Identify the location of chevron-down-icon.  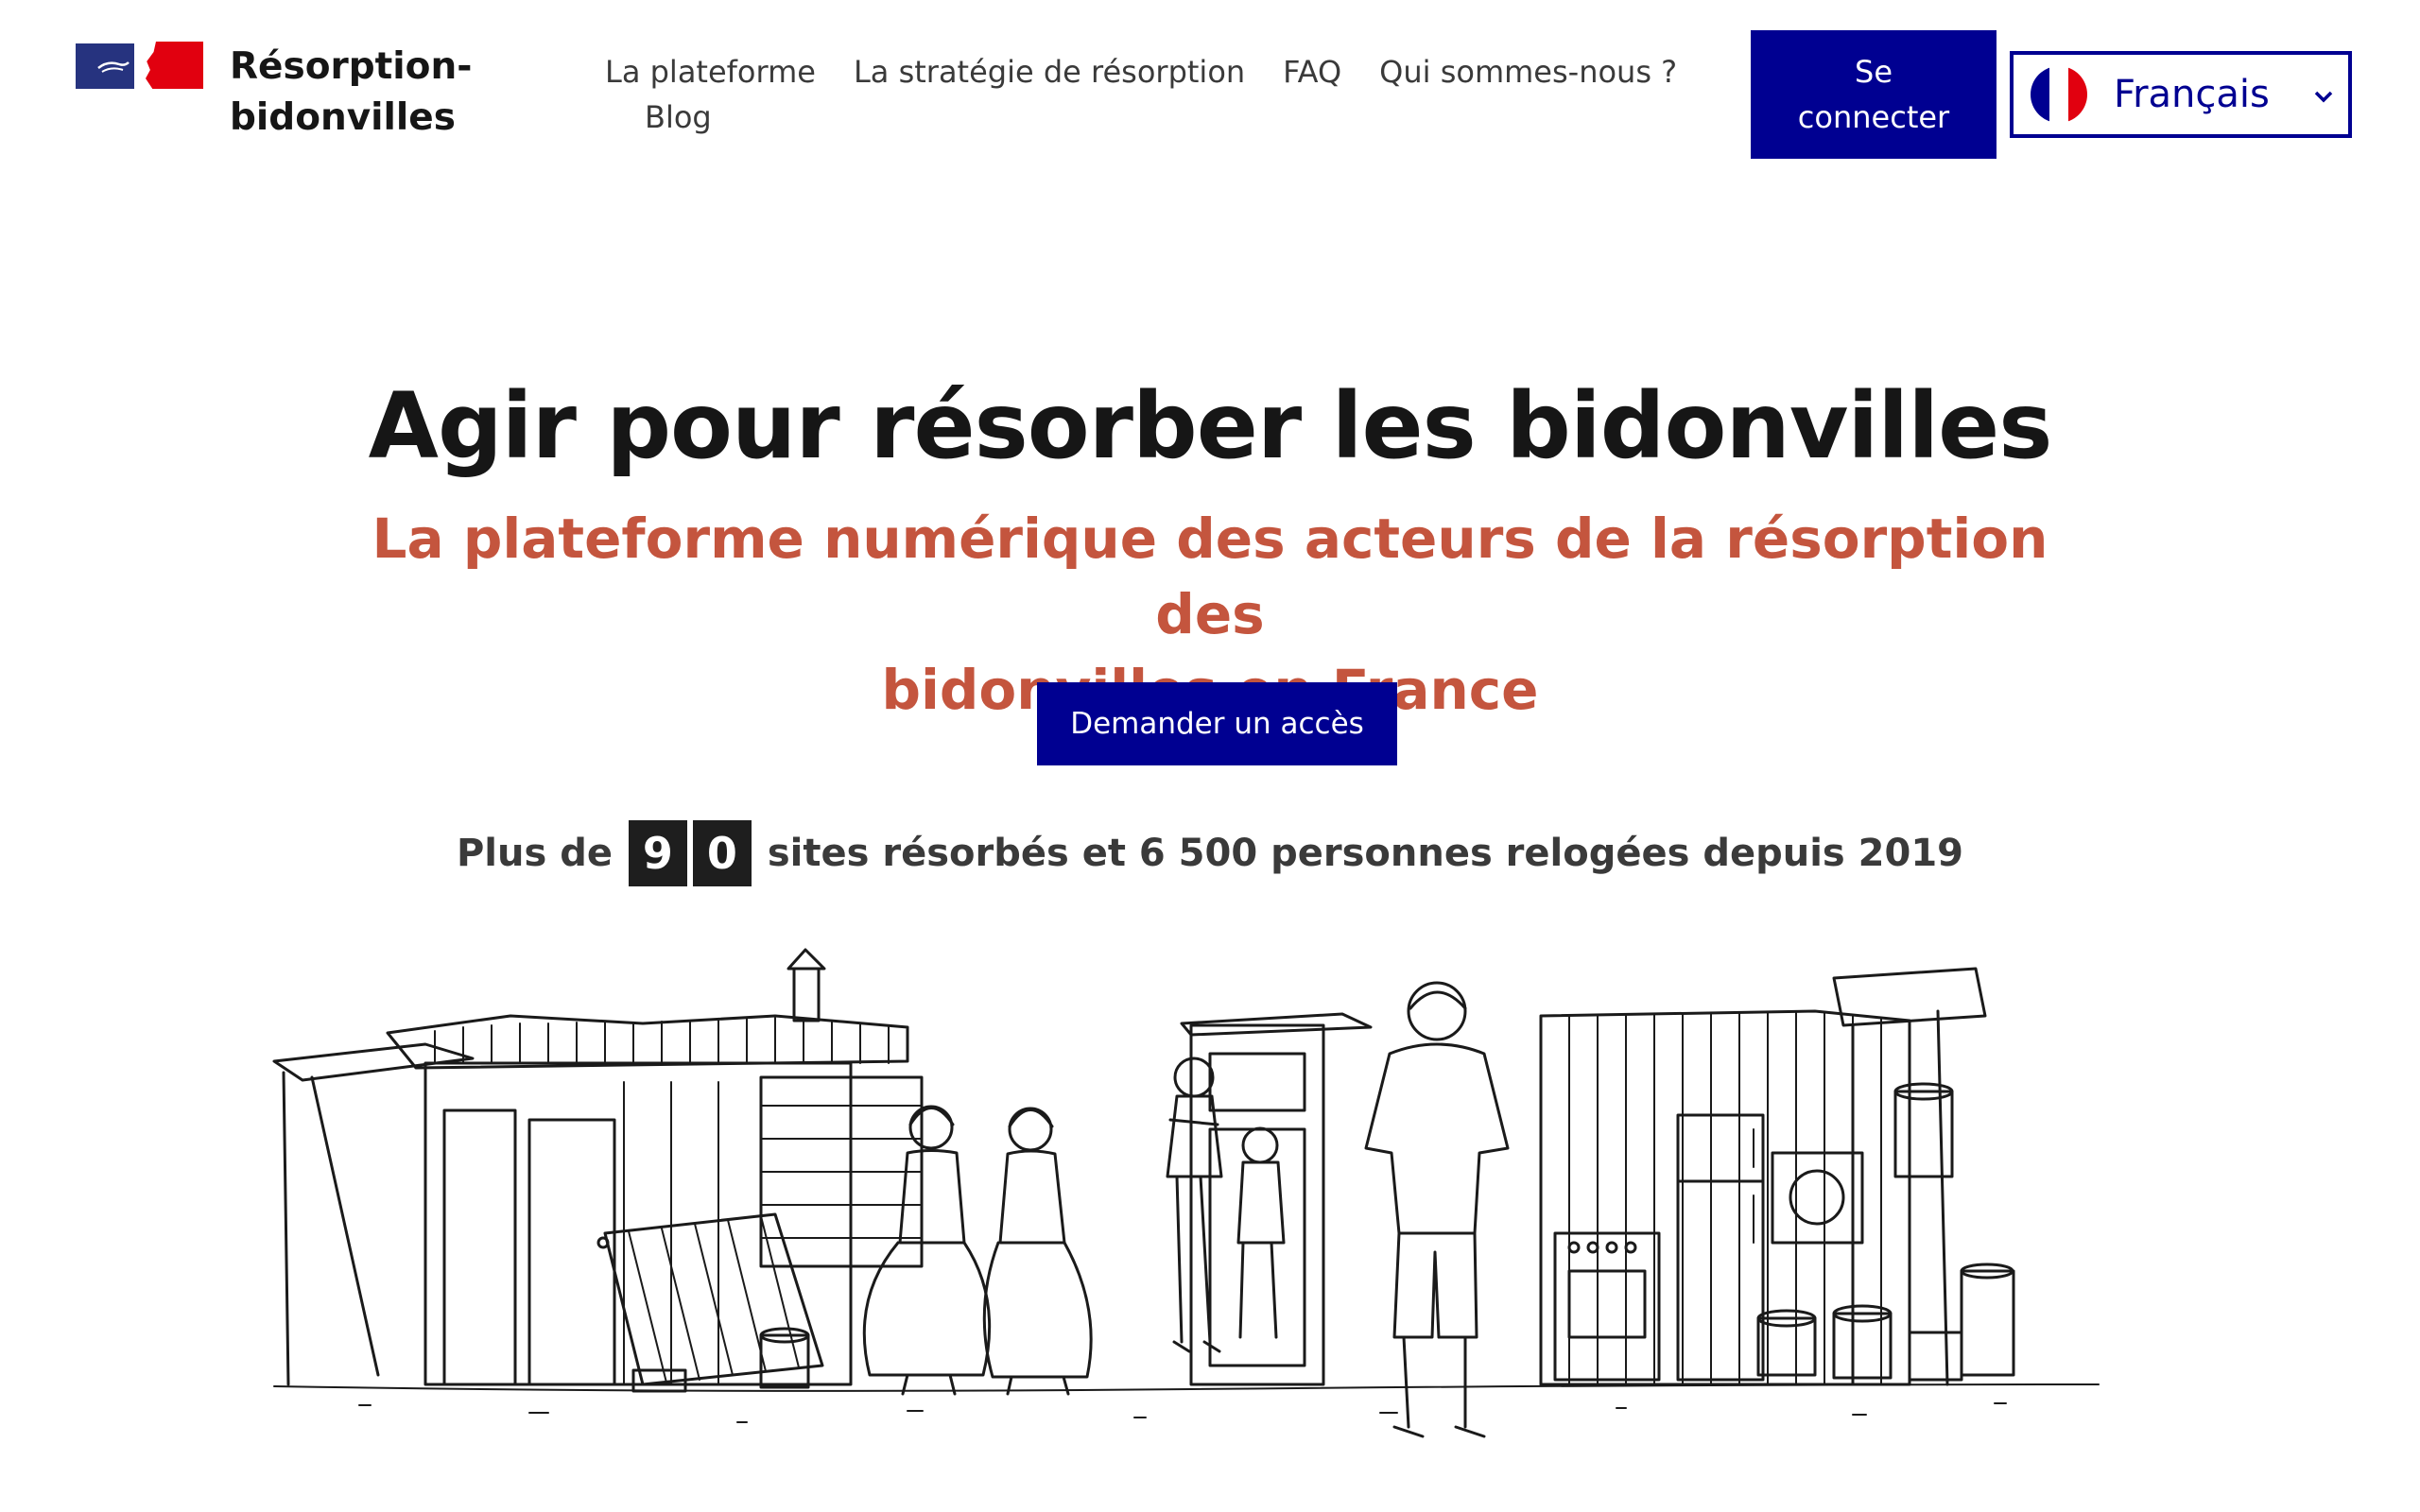
(2323, 95).